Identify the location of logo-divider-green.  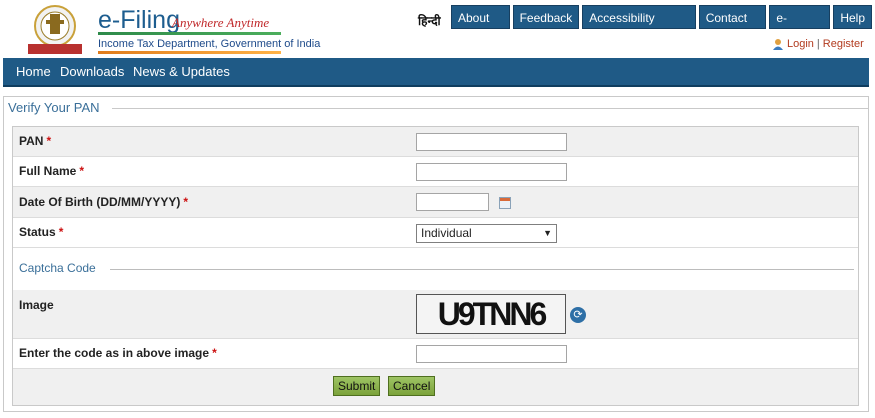
(189, 33).